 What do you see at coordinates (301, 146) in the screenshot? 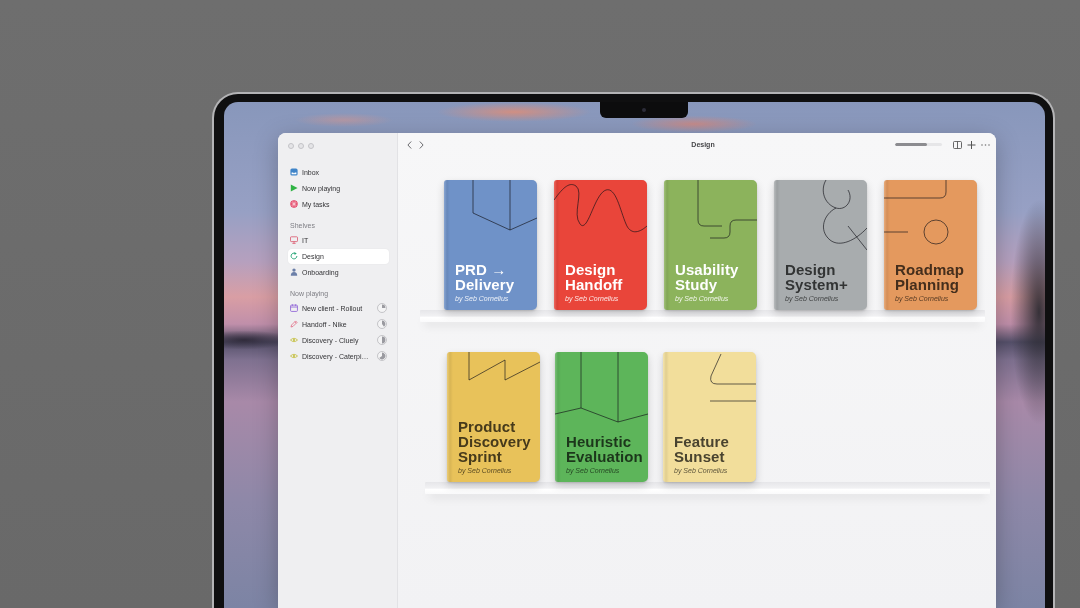
I see `minimize-button` at bounding box center [301, 146].